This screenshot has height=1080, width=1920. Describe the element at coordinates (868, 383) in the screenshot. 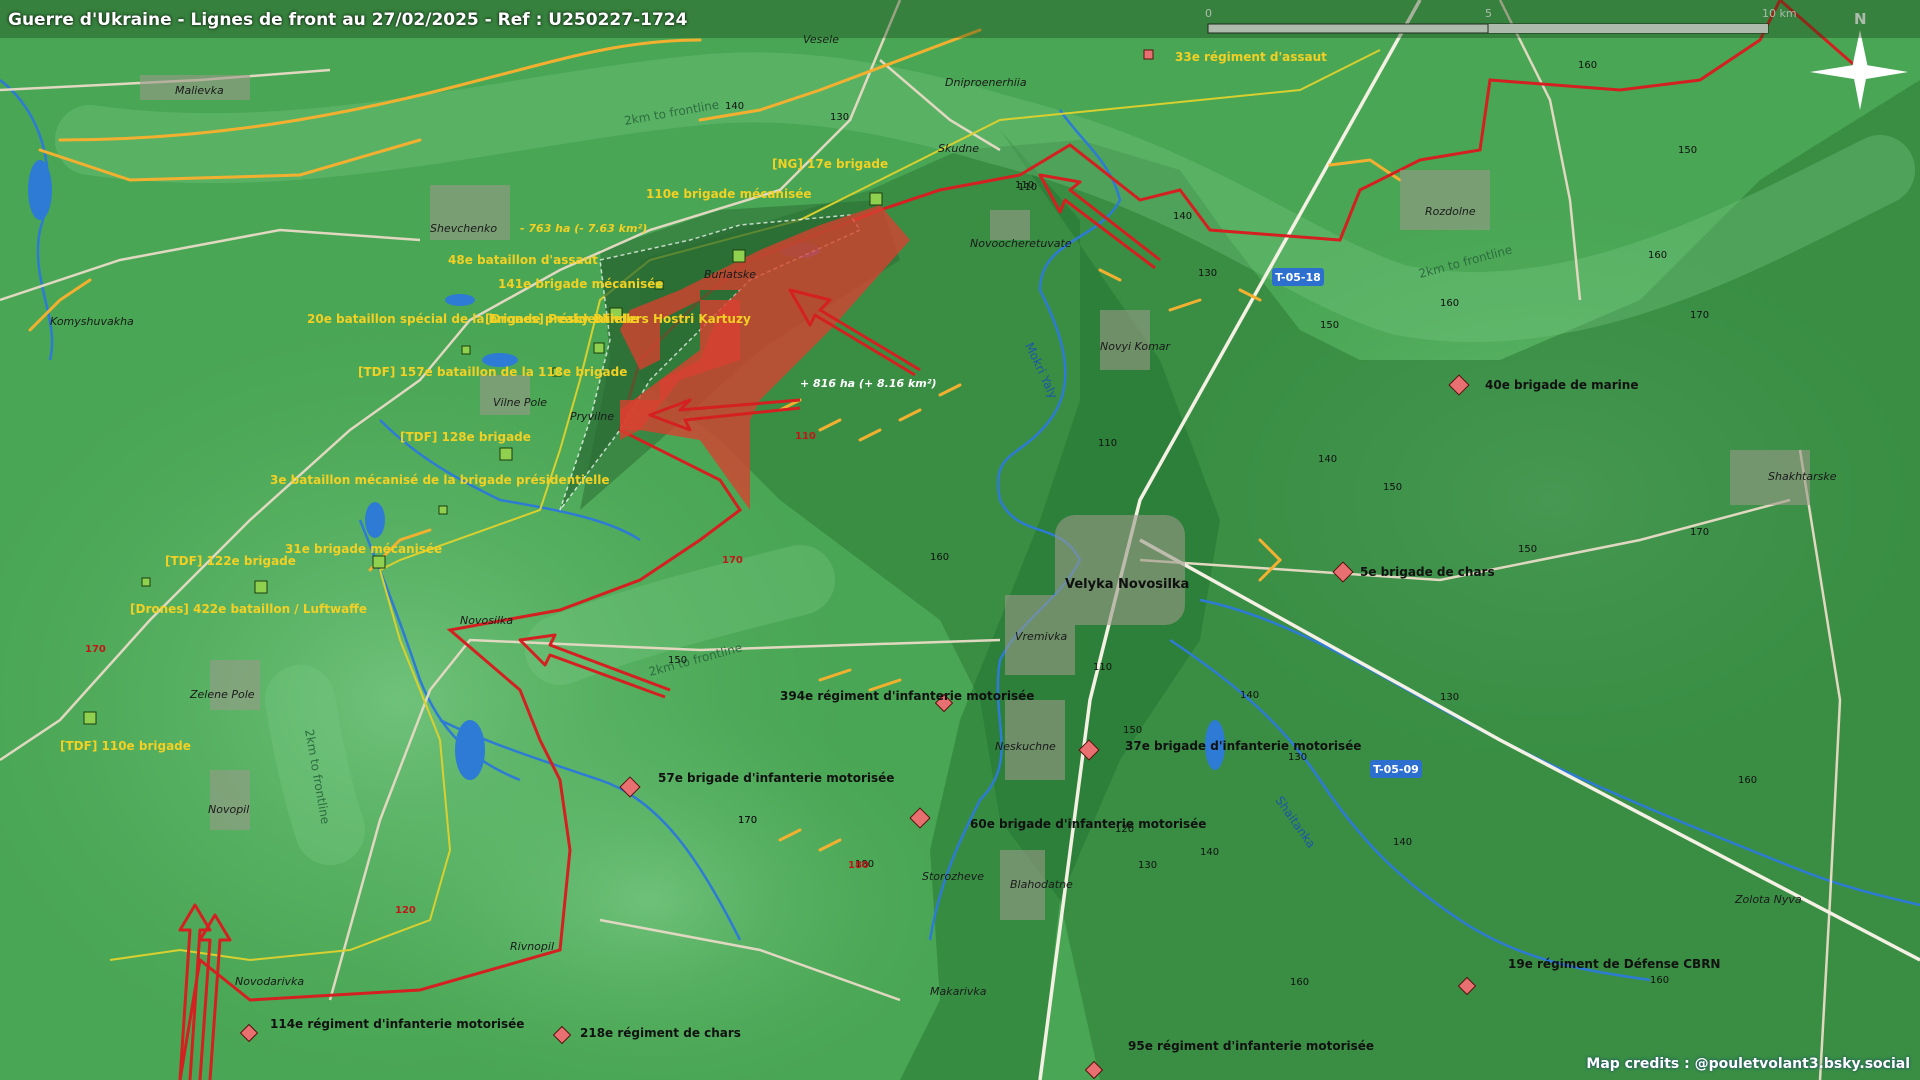

I see `gain-area-label: + 816 ha (+ 8.16 km²)` at that location.